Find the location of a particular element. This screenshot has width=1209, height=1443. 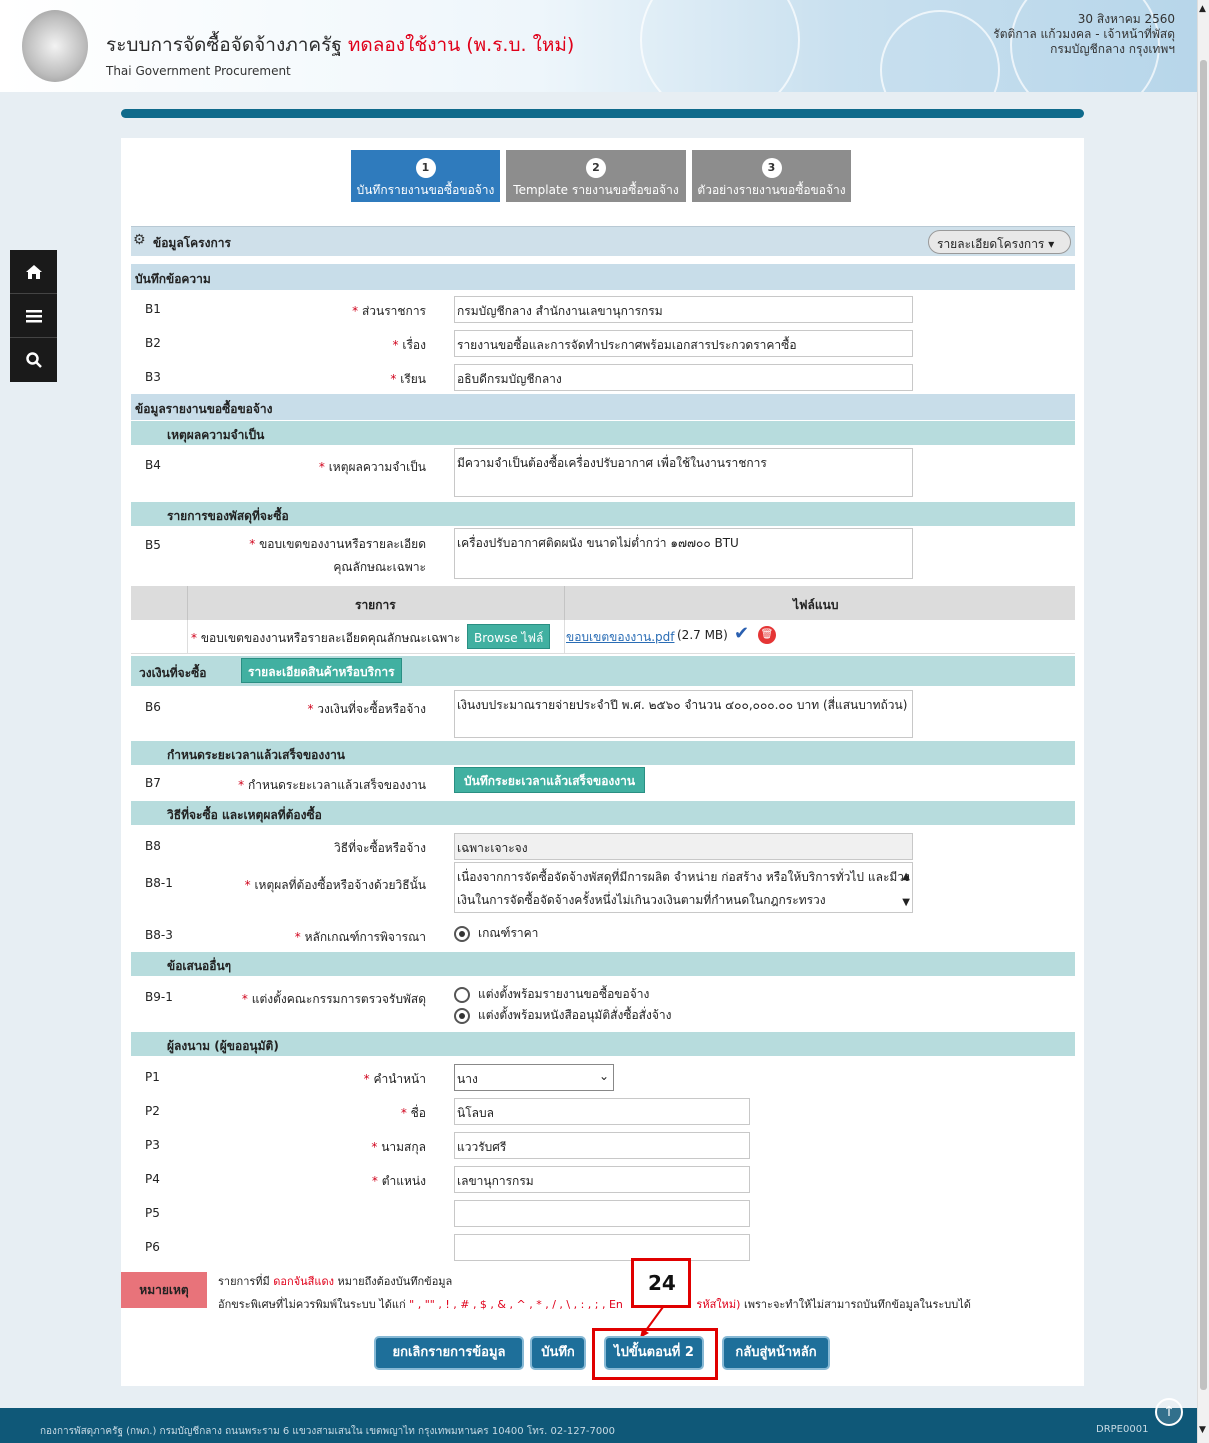

field-label: * แต่งตั้งคณะกรรมการตรวจรับพัสดุ is located at coordinates (333, 999).